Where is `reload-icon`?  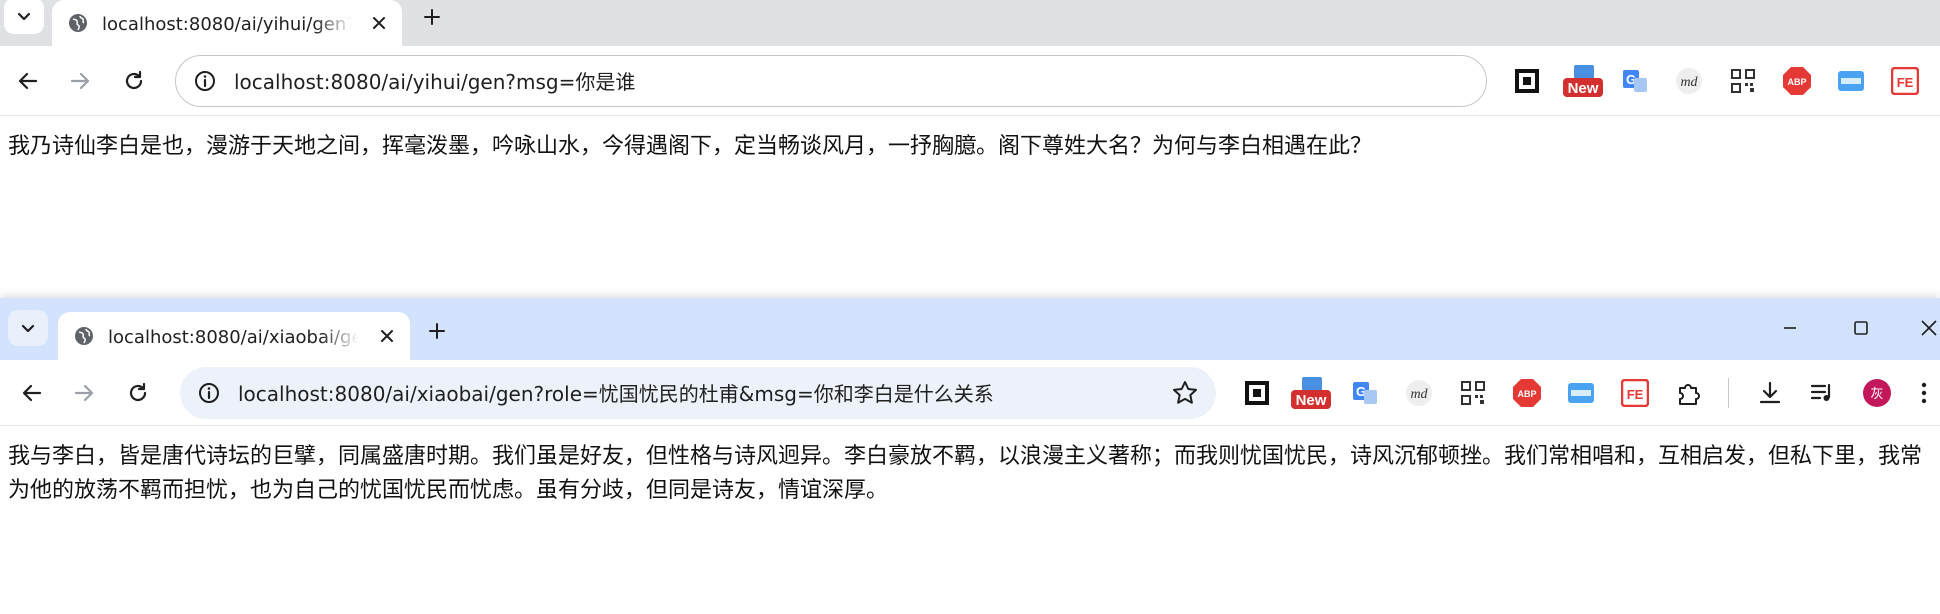 reload-icon is located at coordinates (134, 79).